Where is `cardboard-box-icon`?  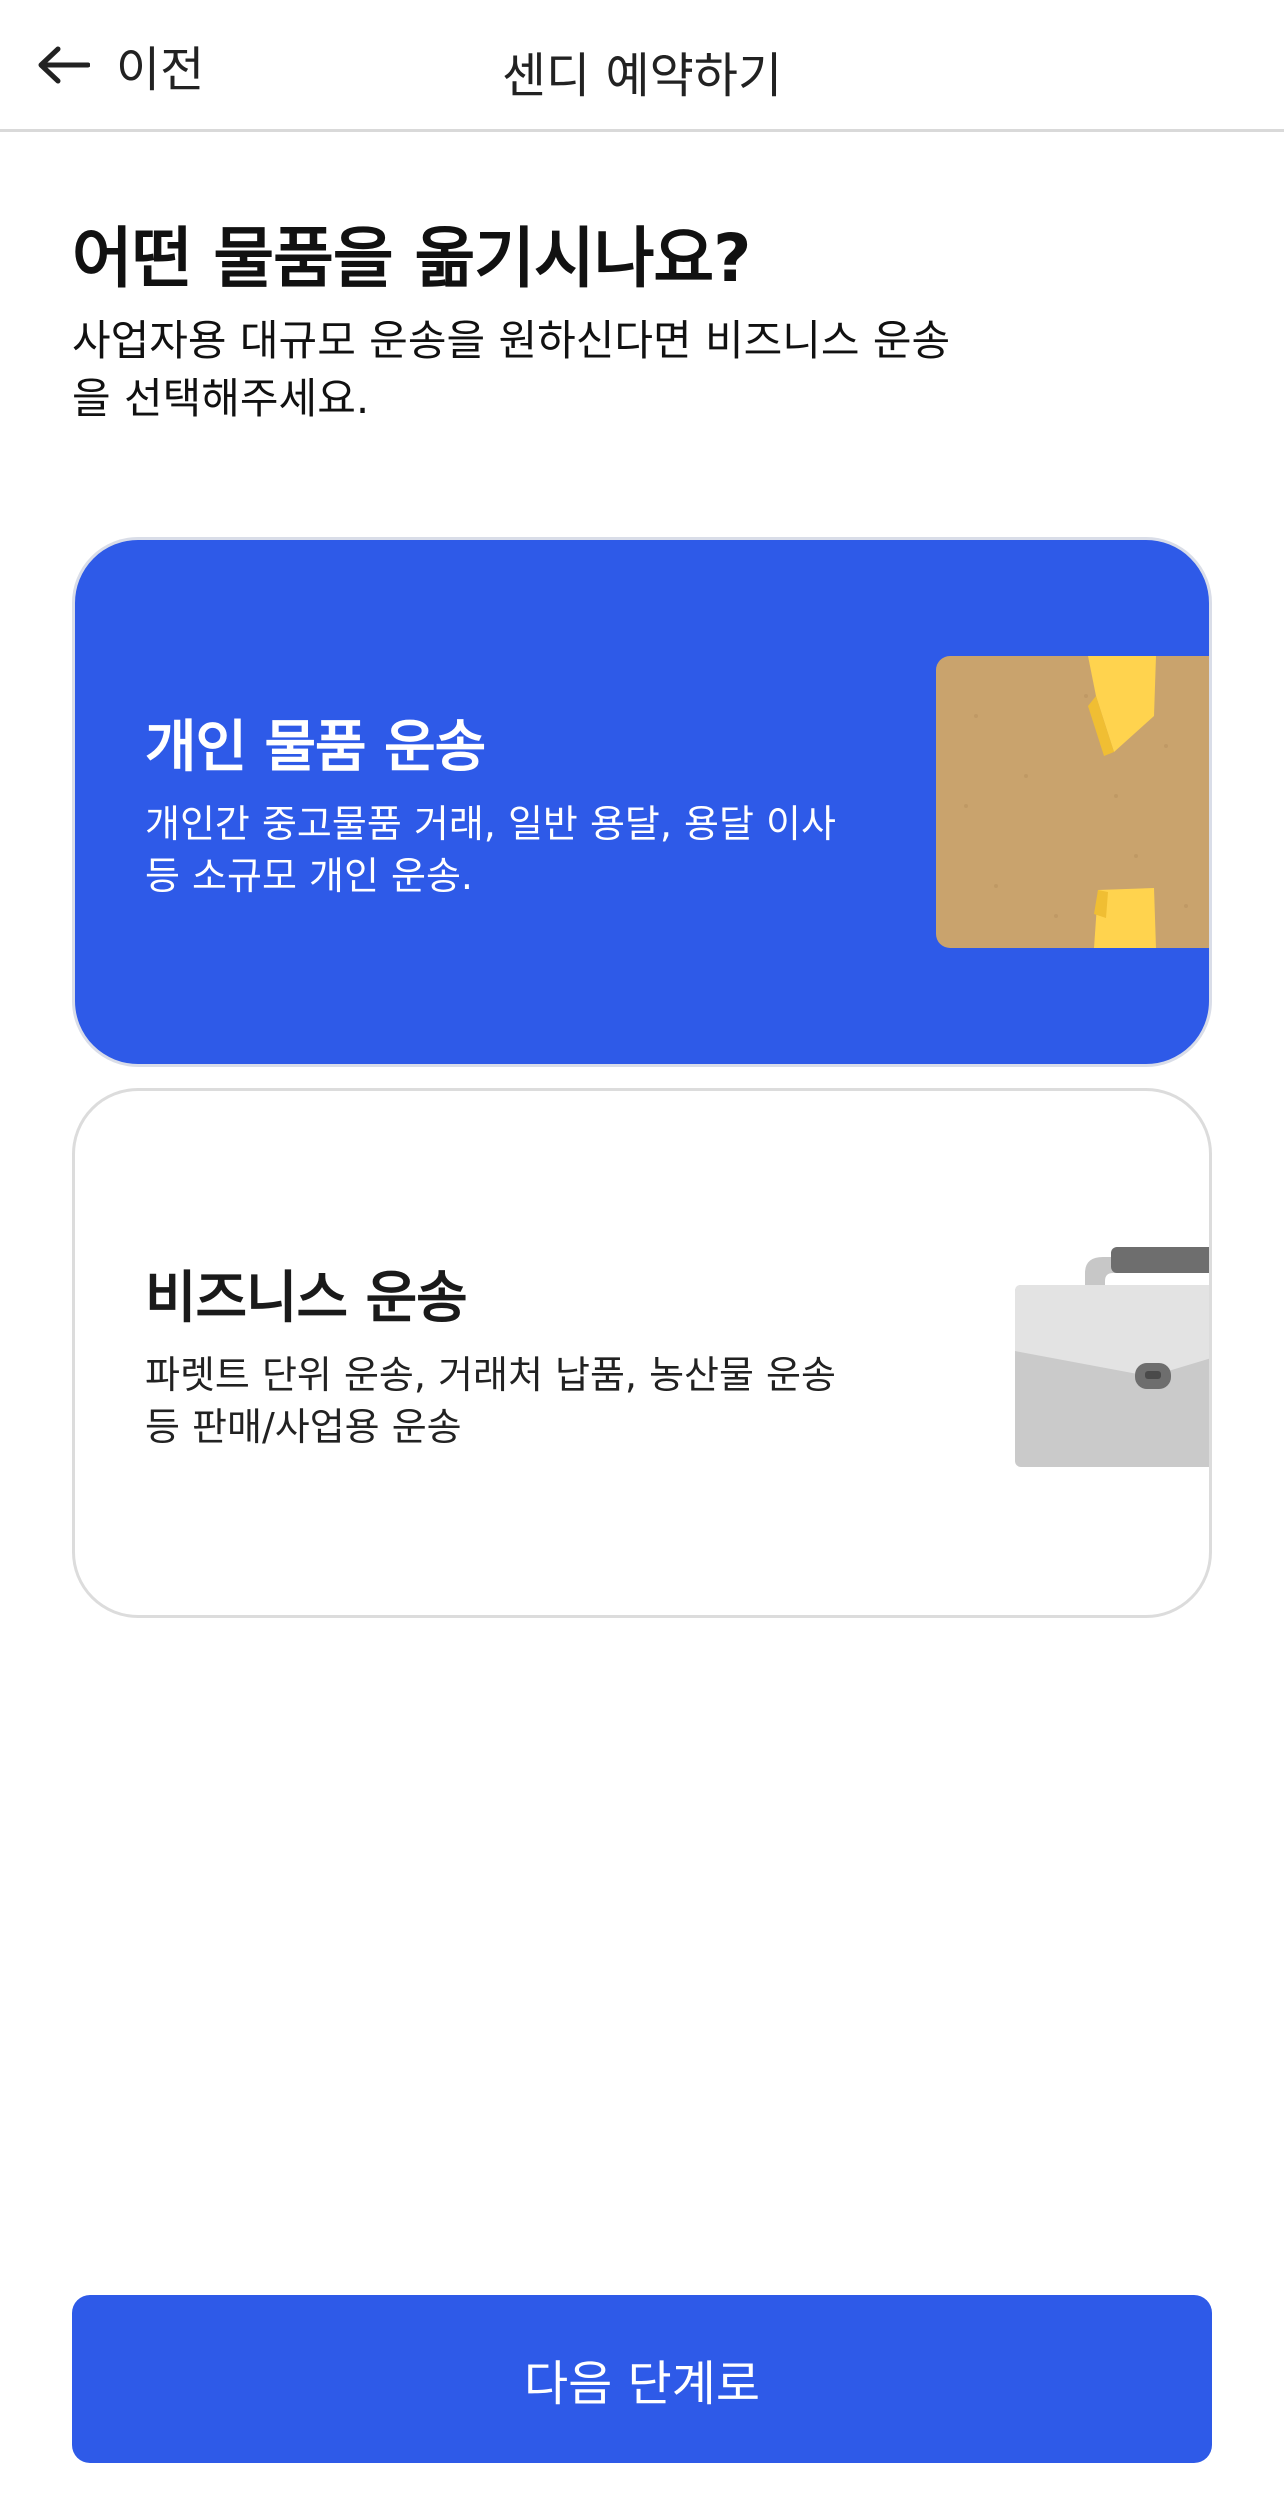
cardboard-box-icon is located at coordinates (1072, 802).